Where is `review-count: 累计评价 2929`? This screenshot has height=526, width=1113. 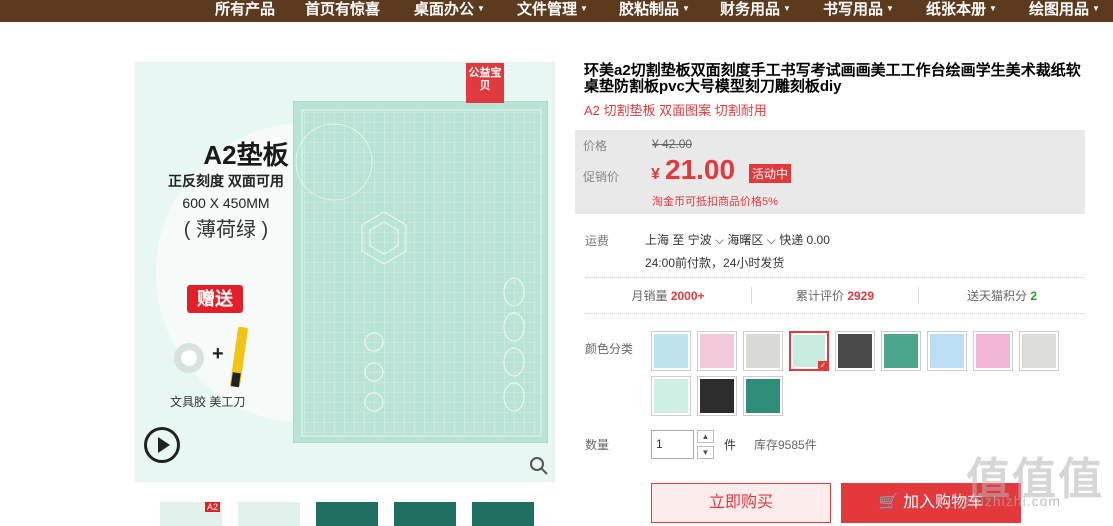
review-count: 累计评价 2929 is located at coordinates (834, 295).